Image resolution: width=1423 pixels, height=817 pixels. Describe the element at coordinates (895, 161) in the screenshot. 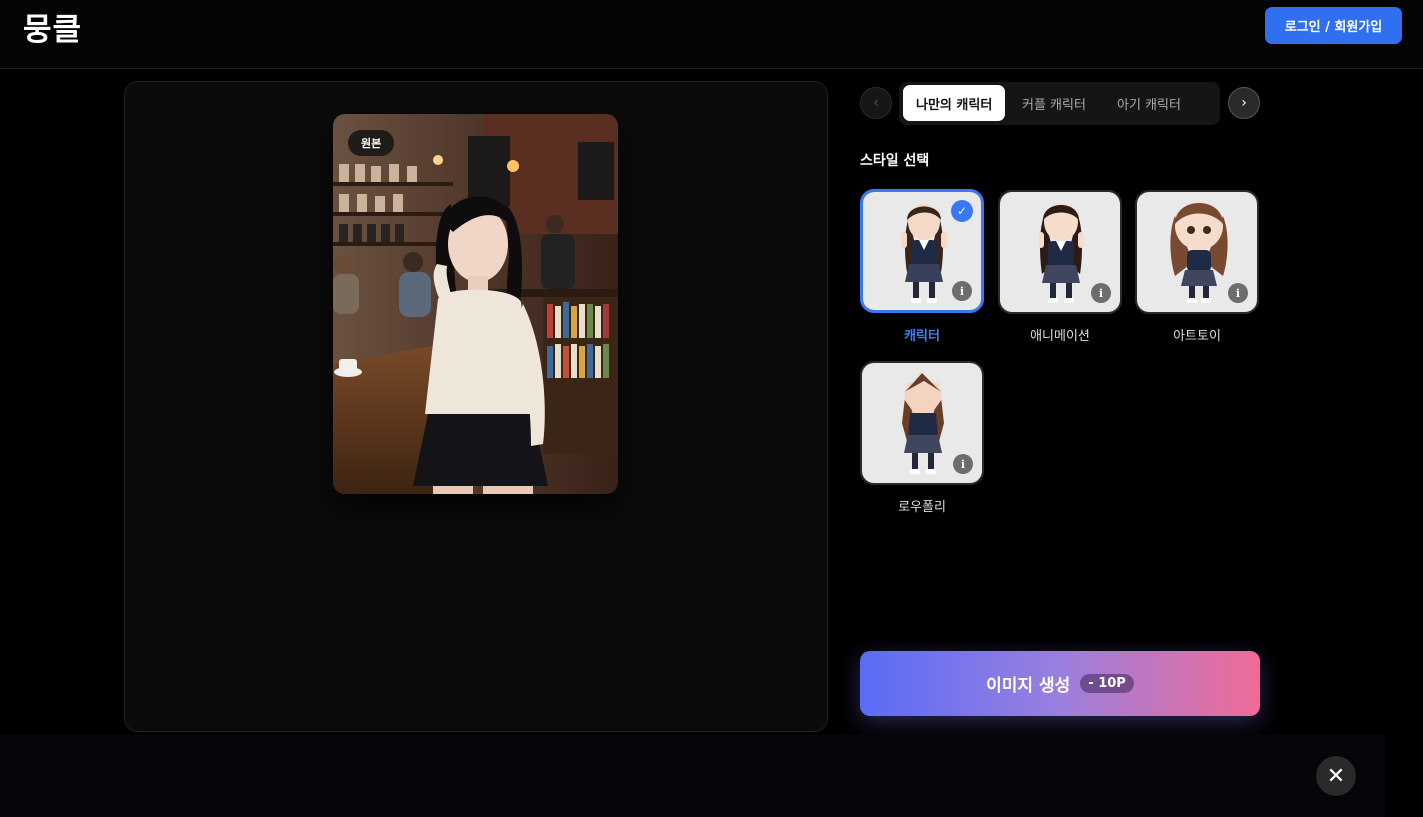

I see `style-section-title: 스타일 선택` at that location.